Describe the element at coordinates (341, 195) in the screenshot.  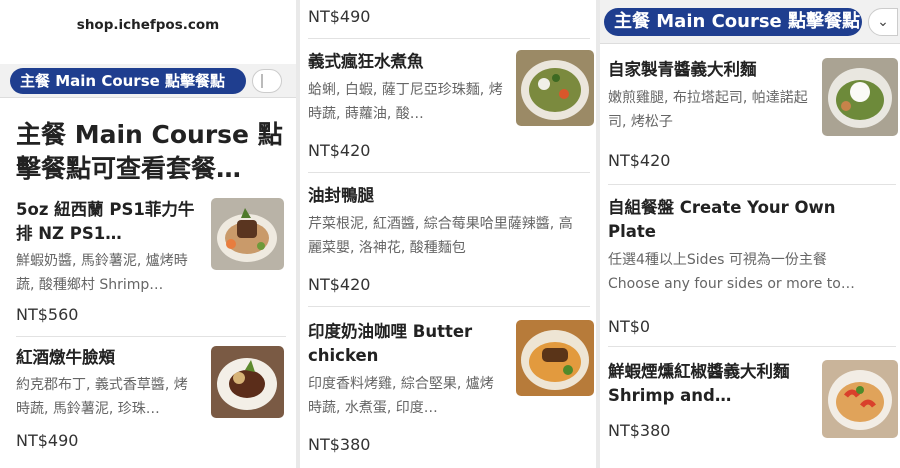
I see `menu-item-name: 油封鴨腿` at that location.